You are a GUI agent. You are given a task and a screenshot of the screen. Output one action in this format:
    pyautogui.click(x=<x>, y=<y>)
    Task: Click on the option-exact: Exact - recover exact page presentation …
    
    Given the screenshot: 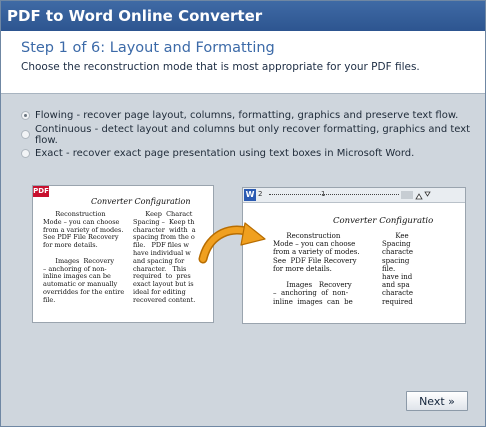 What is the action you would take?
    pyautogui.click(x=253, y=153)
    